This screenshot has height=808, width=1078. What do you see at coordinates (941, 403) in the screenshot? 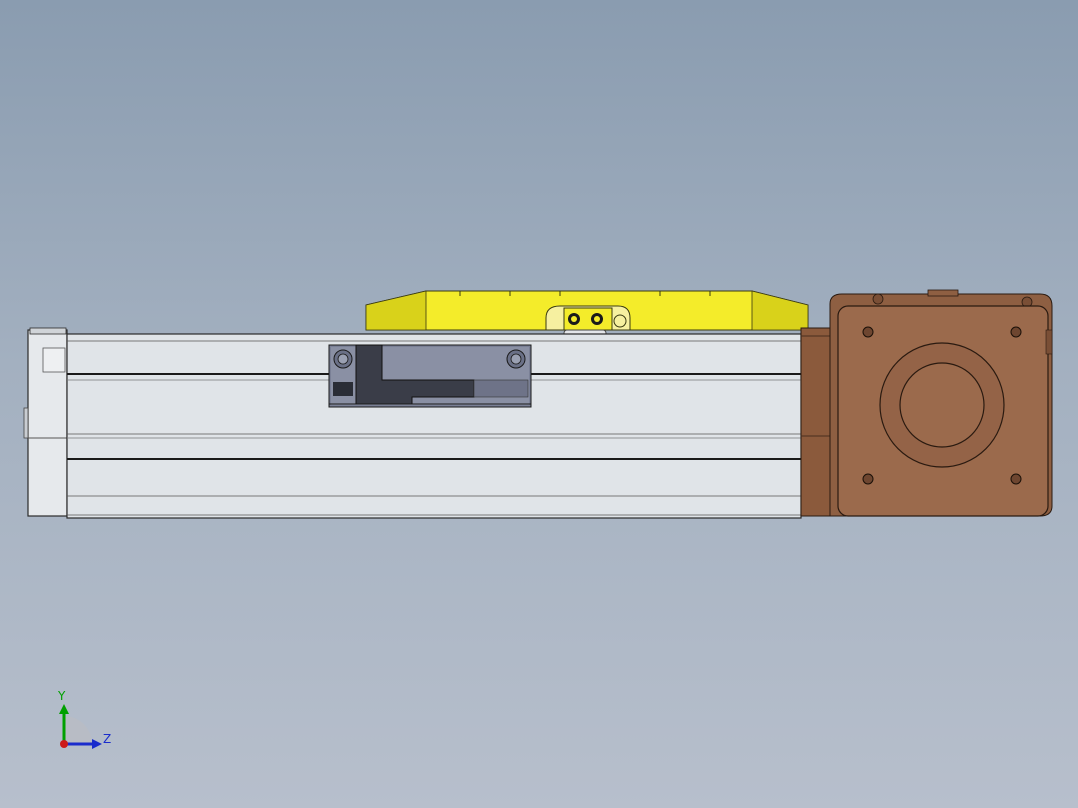
I see `servo-motor` at bounding box center [941, 403].